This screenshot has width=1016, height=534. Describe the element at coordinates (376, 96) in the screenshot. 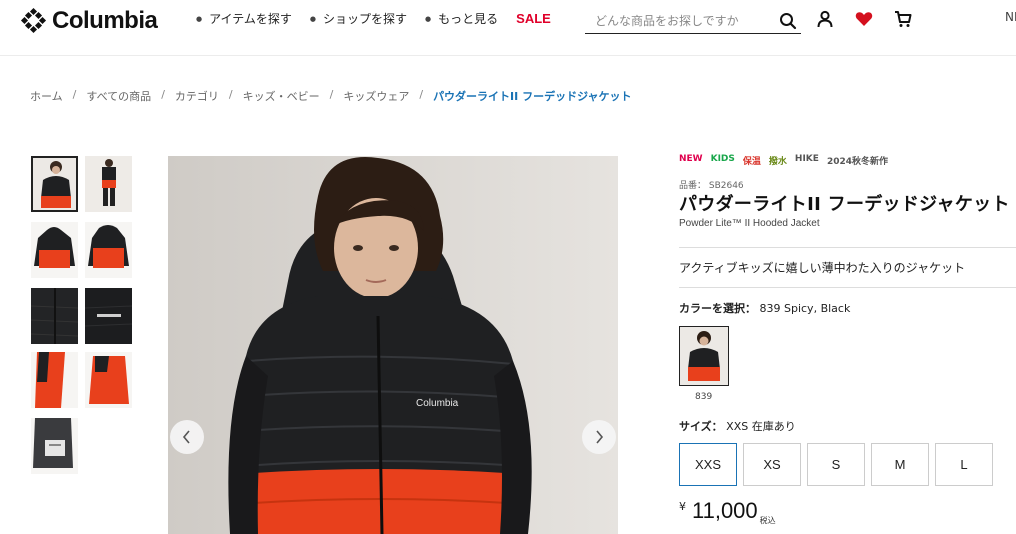

I see `breadcrumb-item: キッズウェア` at that location.